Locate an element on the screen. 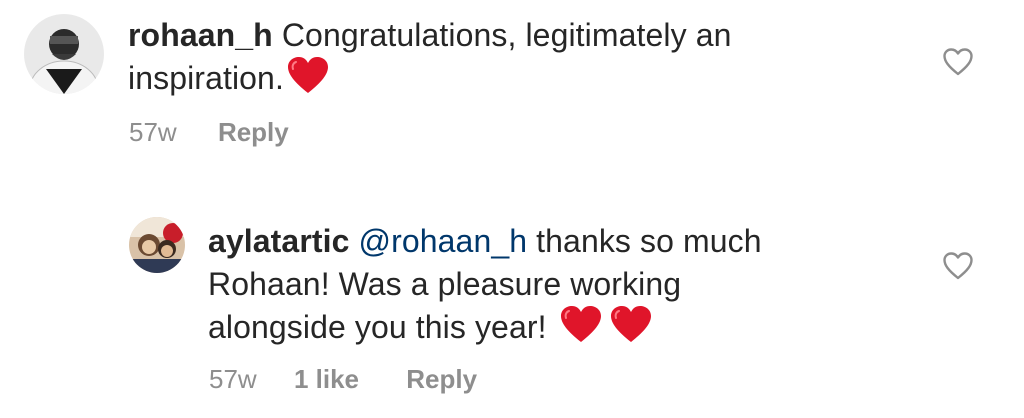  reply-meta: 57w 1 like Reply is located at coordinates (343, 379).